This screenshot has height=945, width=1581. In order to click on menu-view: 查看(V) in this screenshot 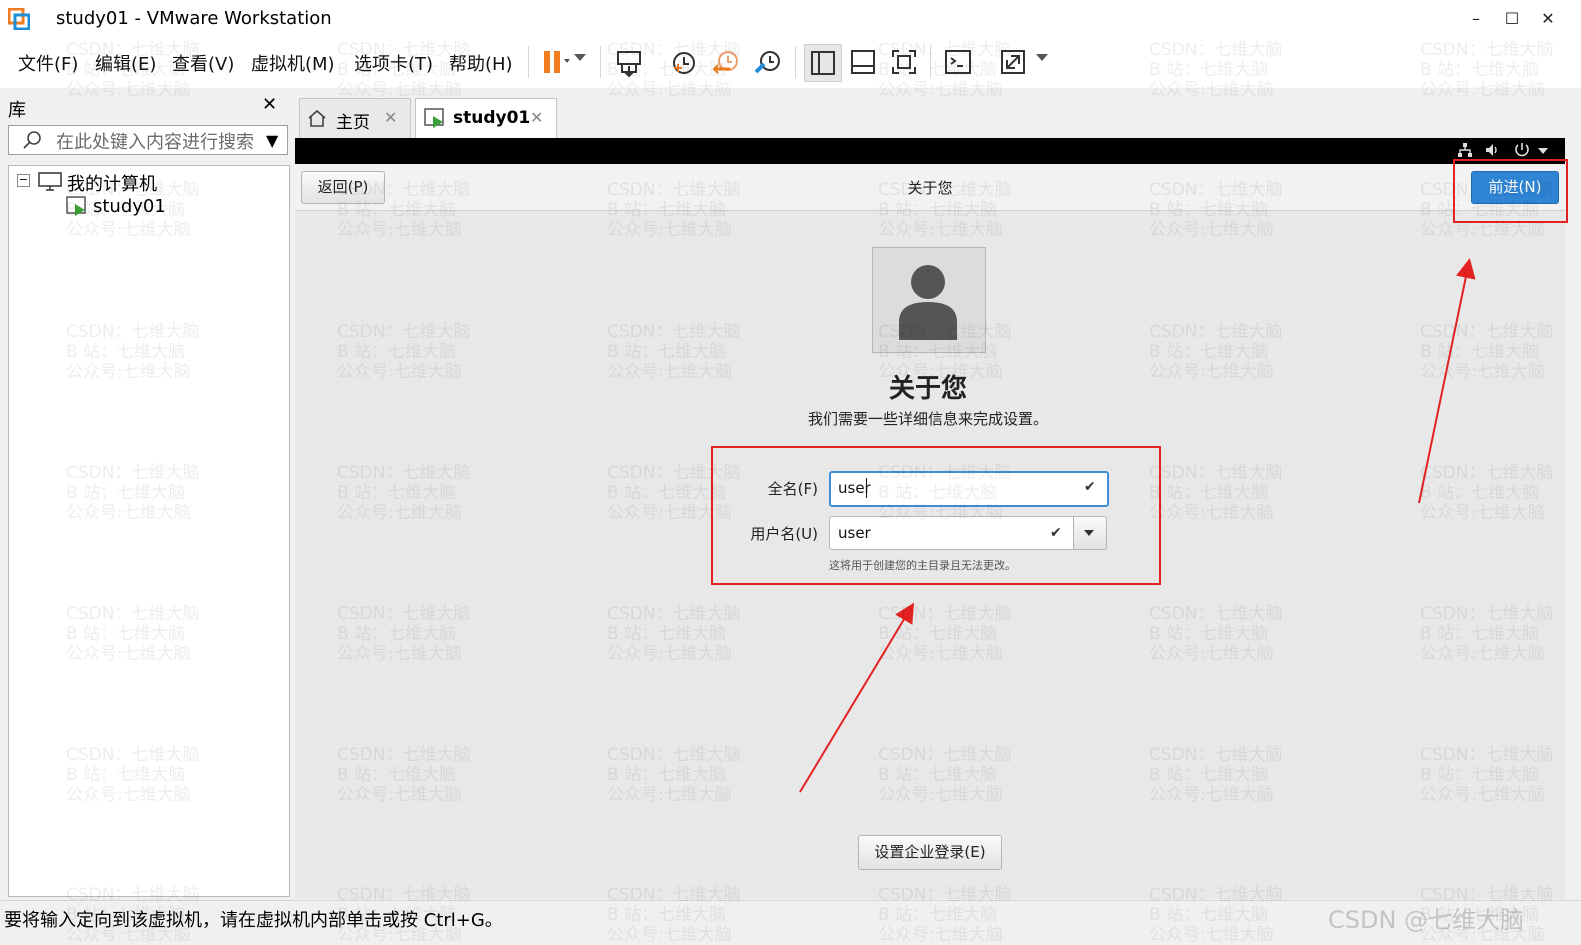, I will do `click(203, 63)`.